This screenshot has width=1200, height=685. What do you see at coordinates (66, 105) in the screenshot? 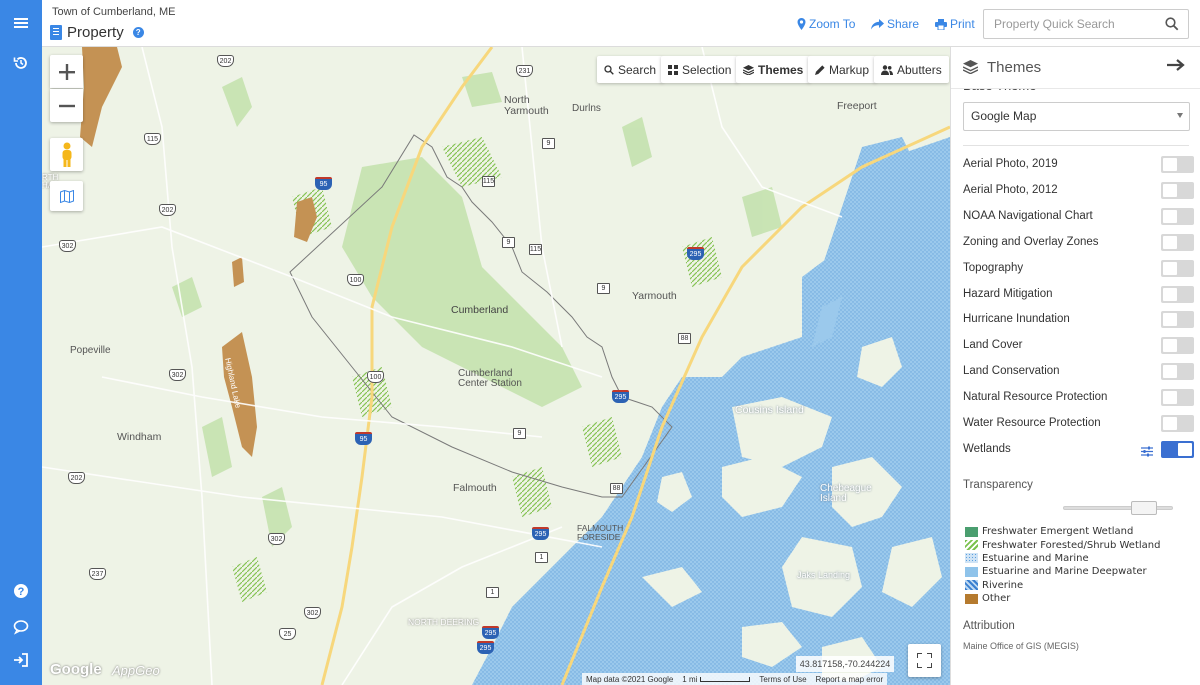
I see `zoom-out-button` at bounding box center [66, 105].